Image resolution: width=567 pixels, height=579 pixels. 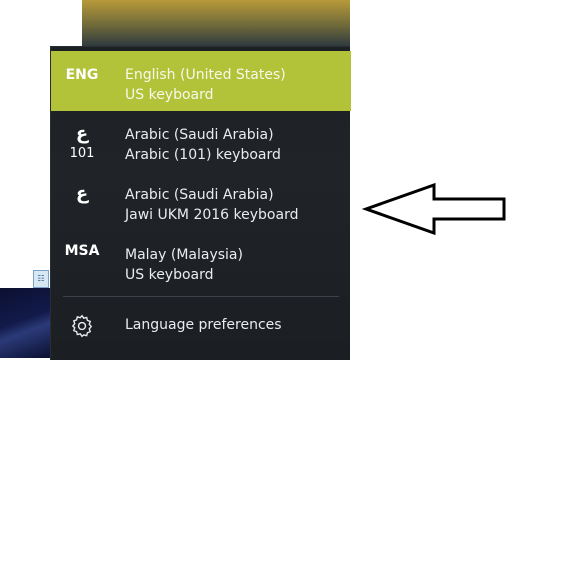 I want to click on keyboard-name: Jawi UKM 2016 keyboard, so click(x=212, y=215).